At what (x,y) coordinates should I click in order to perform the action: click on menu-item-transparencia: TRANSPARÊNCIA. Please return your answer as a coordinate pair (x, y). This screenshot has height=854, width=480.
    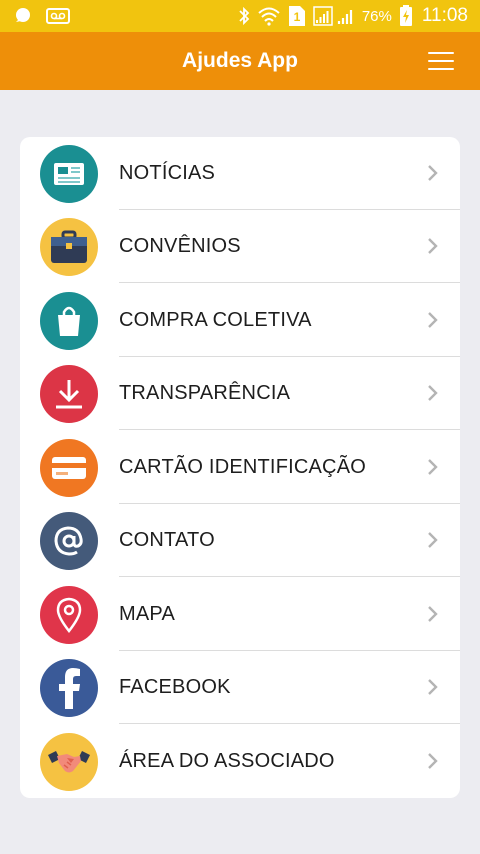
    Looking at the image, I should click on (240, 393).